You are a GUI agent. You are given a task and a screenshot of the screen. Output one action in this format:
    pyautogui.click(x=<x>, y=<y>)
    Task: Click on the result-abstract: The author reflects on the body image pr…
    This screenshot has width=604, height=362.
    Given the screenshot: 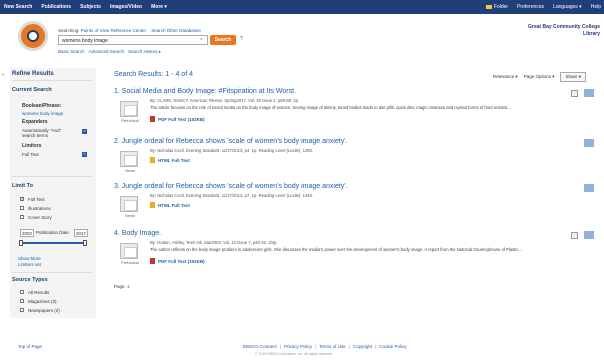 What is the action you would take?
    pyautogui.click(x=336, y=249)
    